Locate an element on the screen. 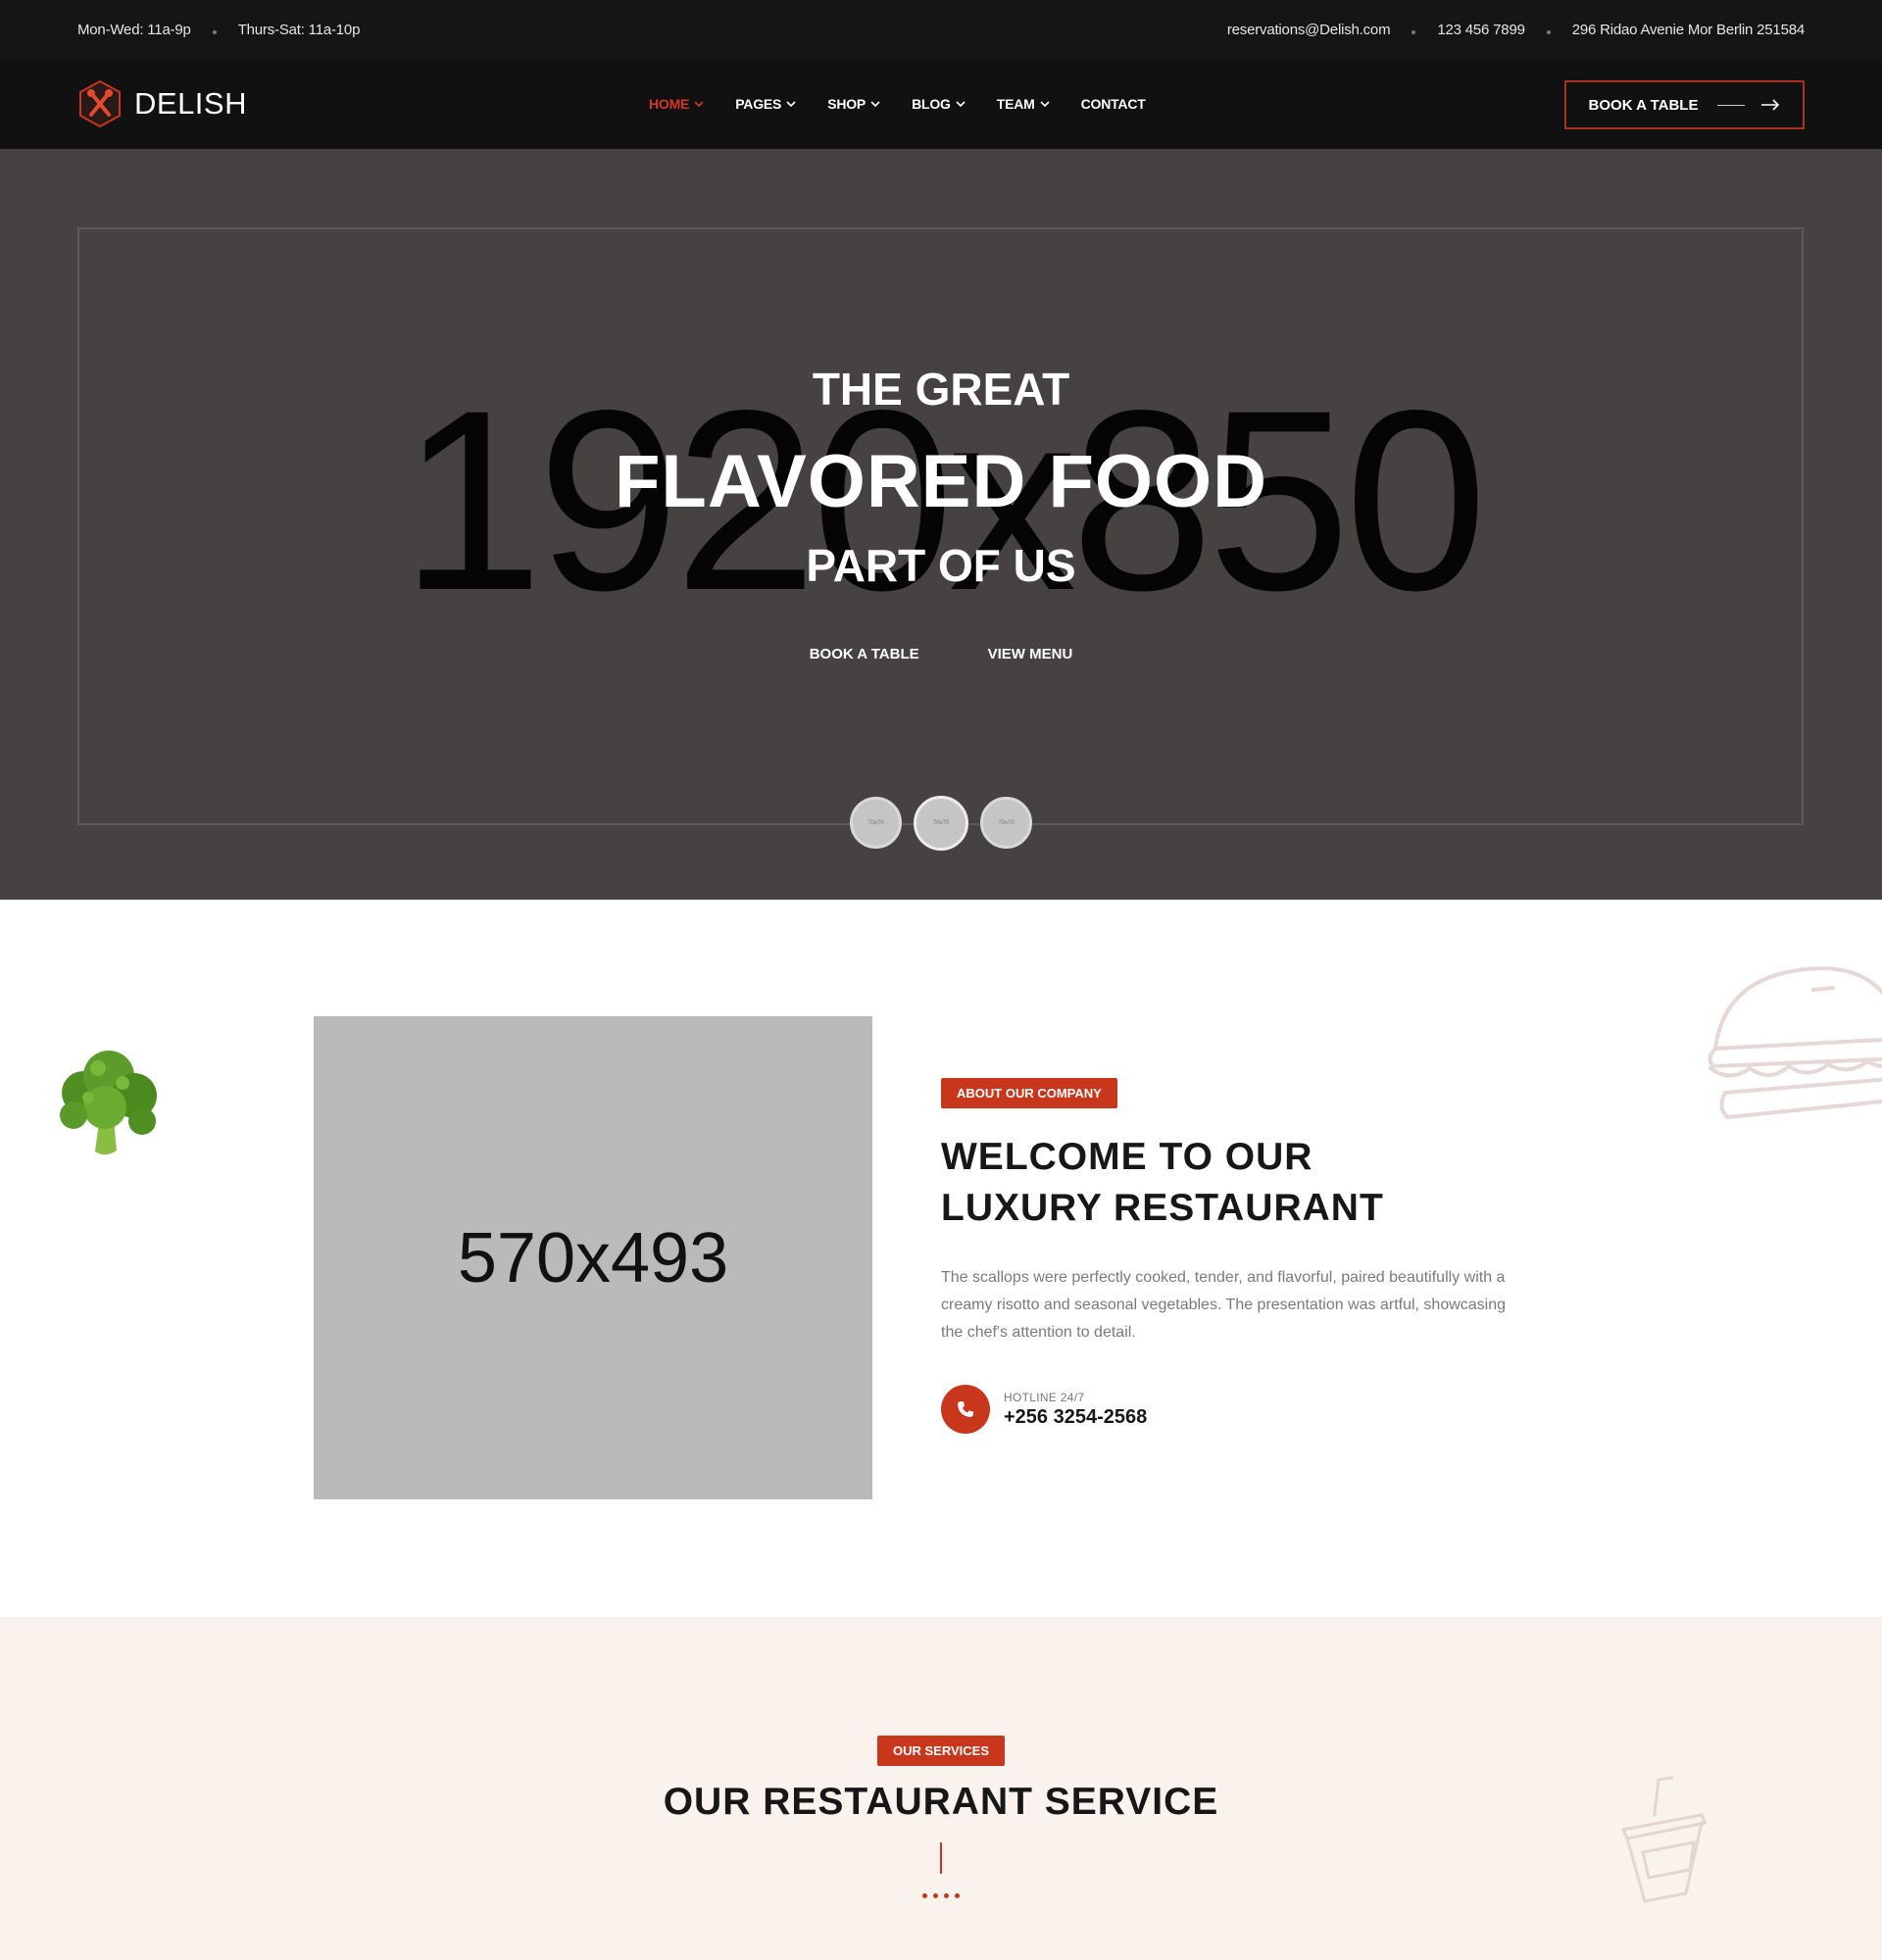 The height and width of the screenshot is (1960, 1882). services-badge-wrap: OUR SERVICES is located at coordinates (941, 1751).